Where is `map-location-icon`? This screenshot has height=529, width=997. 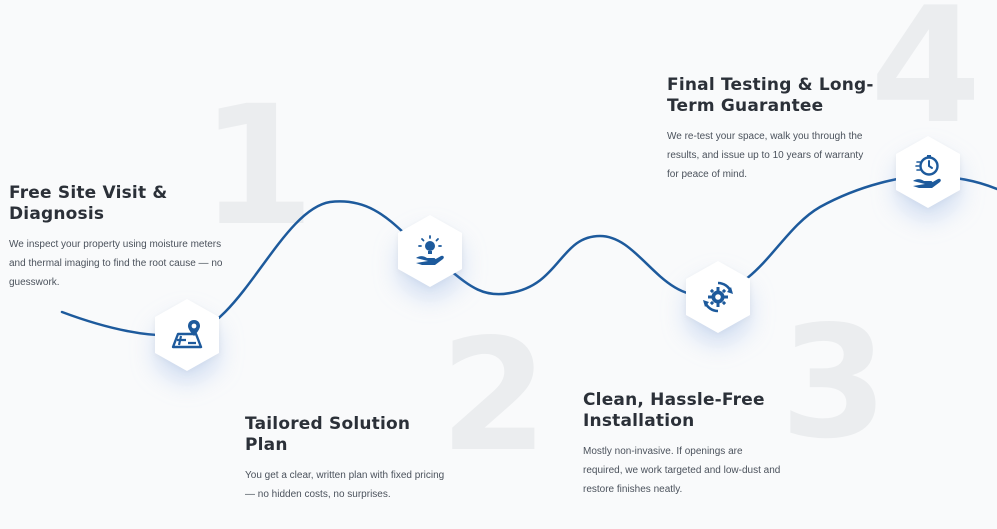 map-location-icon is located at coordinates (187, 334).